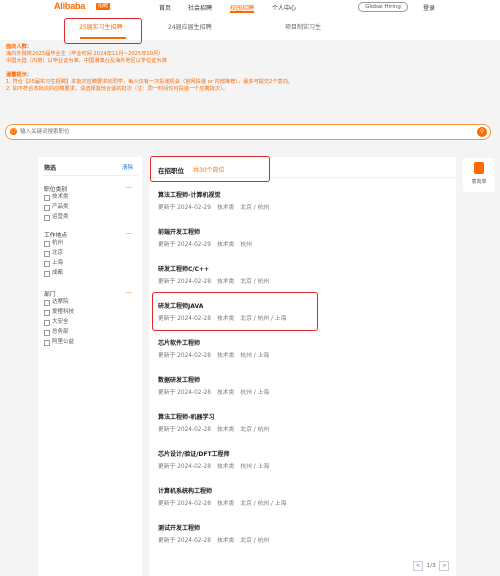 This screenshot has width=500, height=576. I want to click on filter-option: 达摩院, so click(90, 302).